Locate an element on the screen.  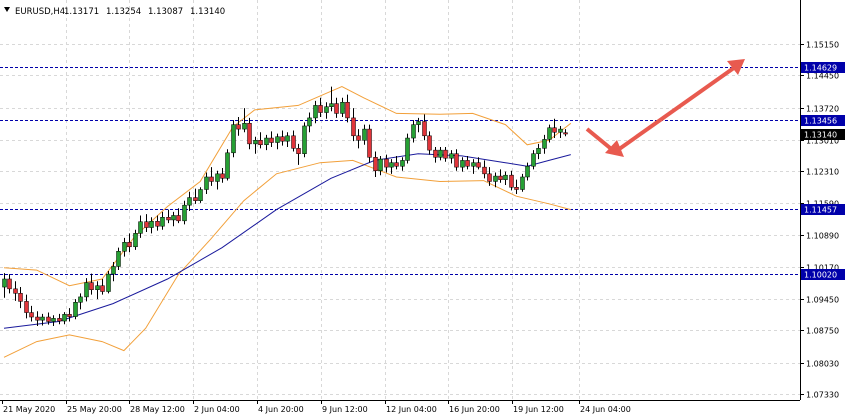
x-tick-label: 12 Jun 04:00 is located at coordinates (411, 409).